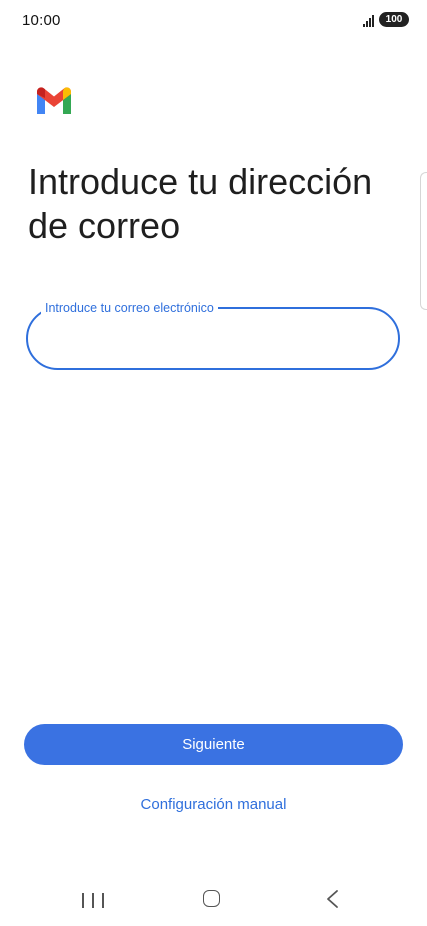 The height and width of the screenshot is (926, 427). Describe the element at coordinates (213, 341) in the screenshot. I see `email-input` at that location.